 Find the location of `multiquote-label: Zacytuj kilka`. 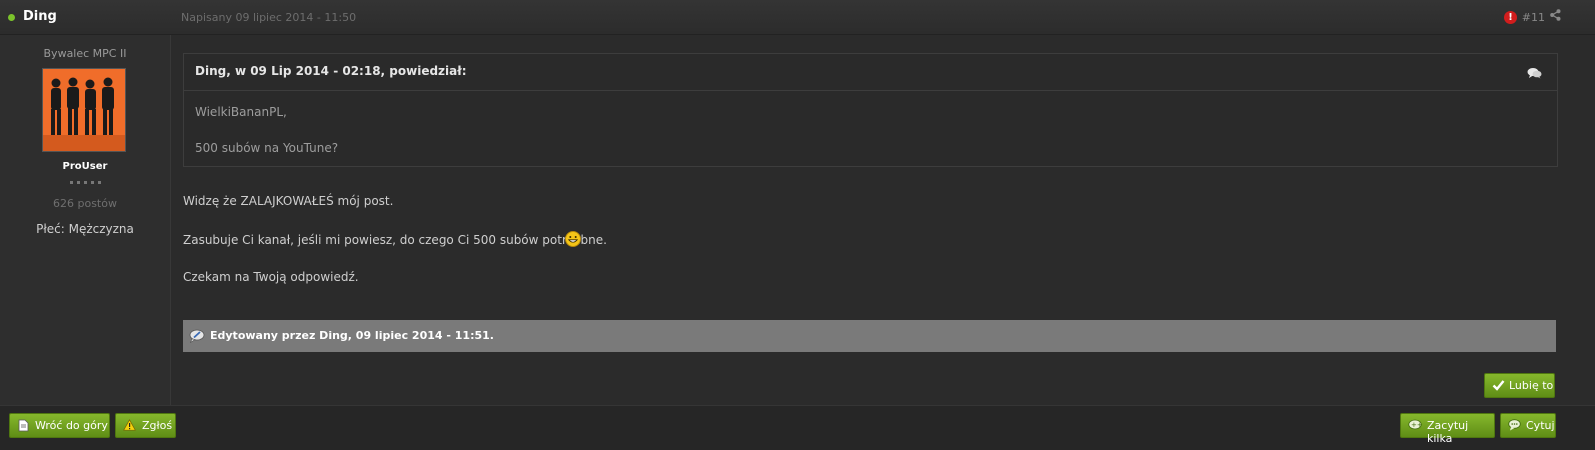

multiquote-label: Zacytuj kilka is located at coordinates (1460, 432).